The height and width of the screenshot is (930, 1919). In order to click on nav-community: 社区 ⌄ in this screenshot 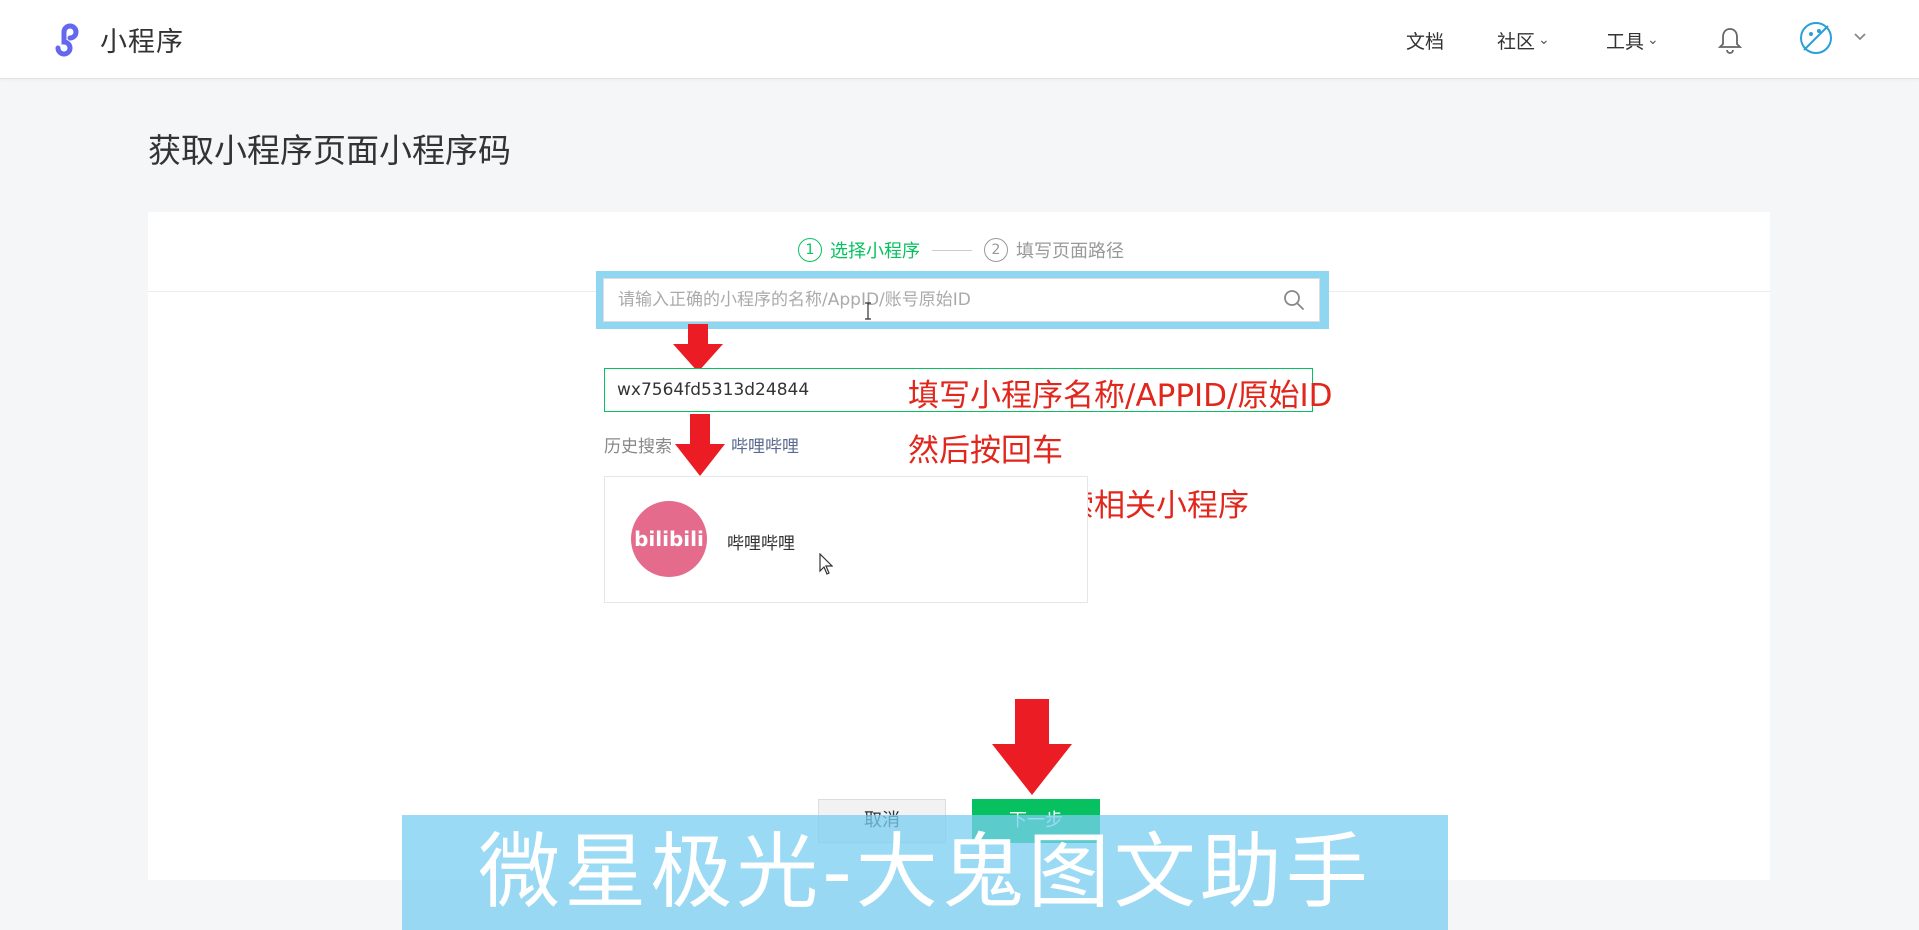, I will do `click(1523, 40)`.